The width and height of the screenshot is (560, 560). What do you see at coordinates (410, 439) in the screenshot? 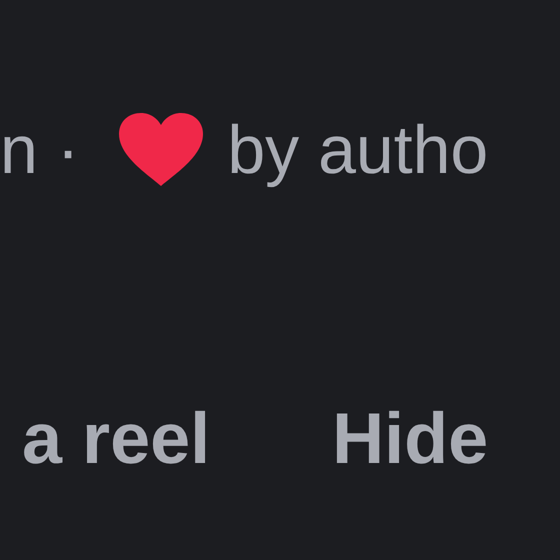
I see `action-link: Hide` at bounding box center [410, 439].